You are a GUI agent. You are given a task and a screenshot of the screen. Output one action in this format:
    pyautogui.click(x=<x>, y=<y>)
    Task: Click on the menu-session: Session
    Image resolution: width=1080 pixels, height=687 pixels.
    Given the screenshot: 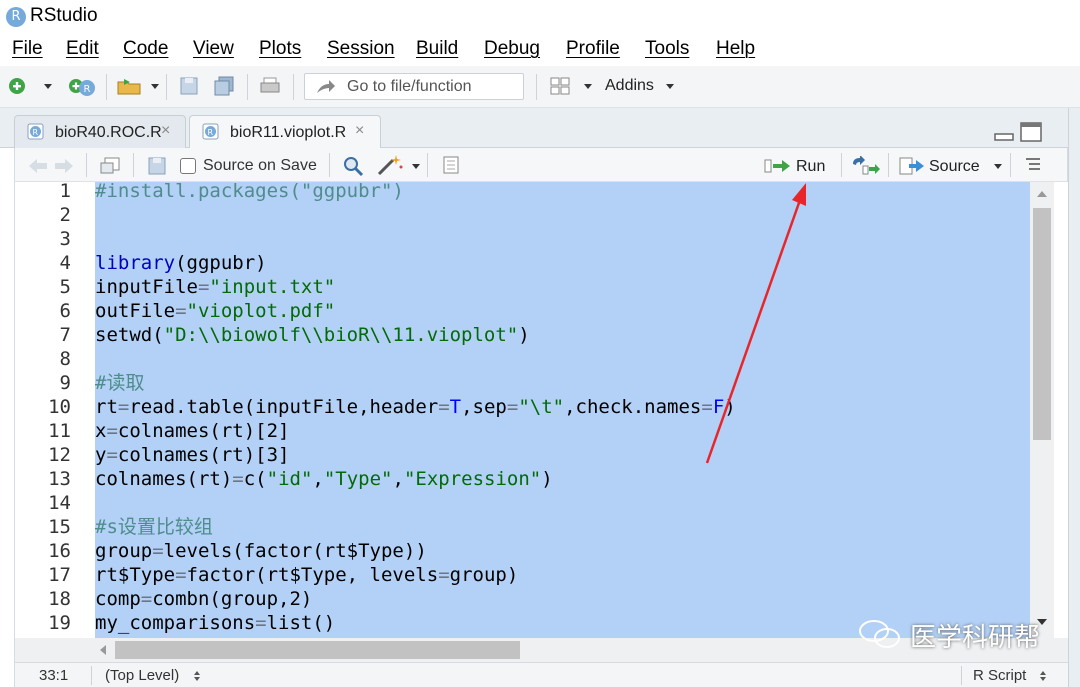 What is the action you would take?
    pyautogui.click(x=361, y=49)
    